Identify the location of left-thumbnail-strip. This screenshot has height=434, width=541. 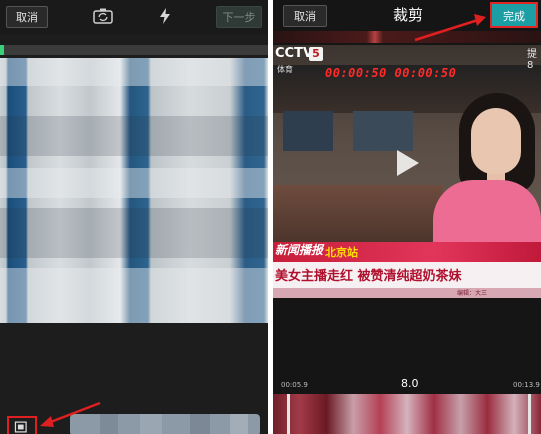
(165, 424).